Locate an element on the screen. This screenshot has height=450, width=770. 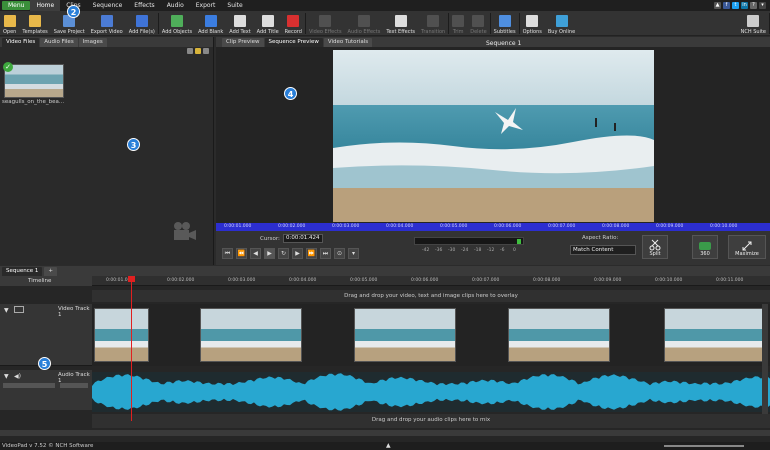
tab-home: Home is located at coordinates (45, 5).